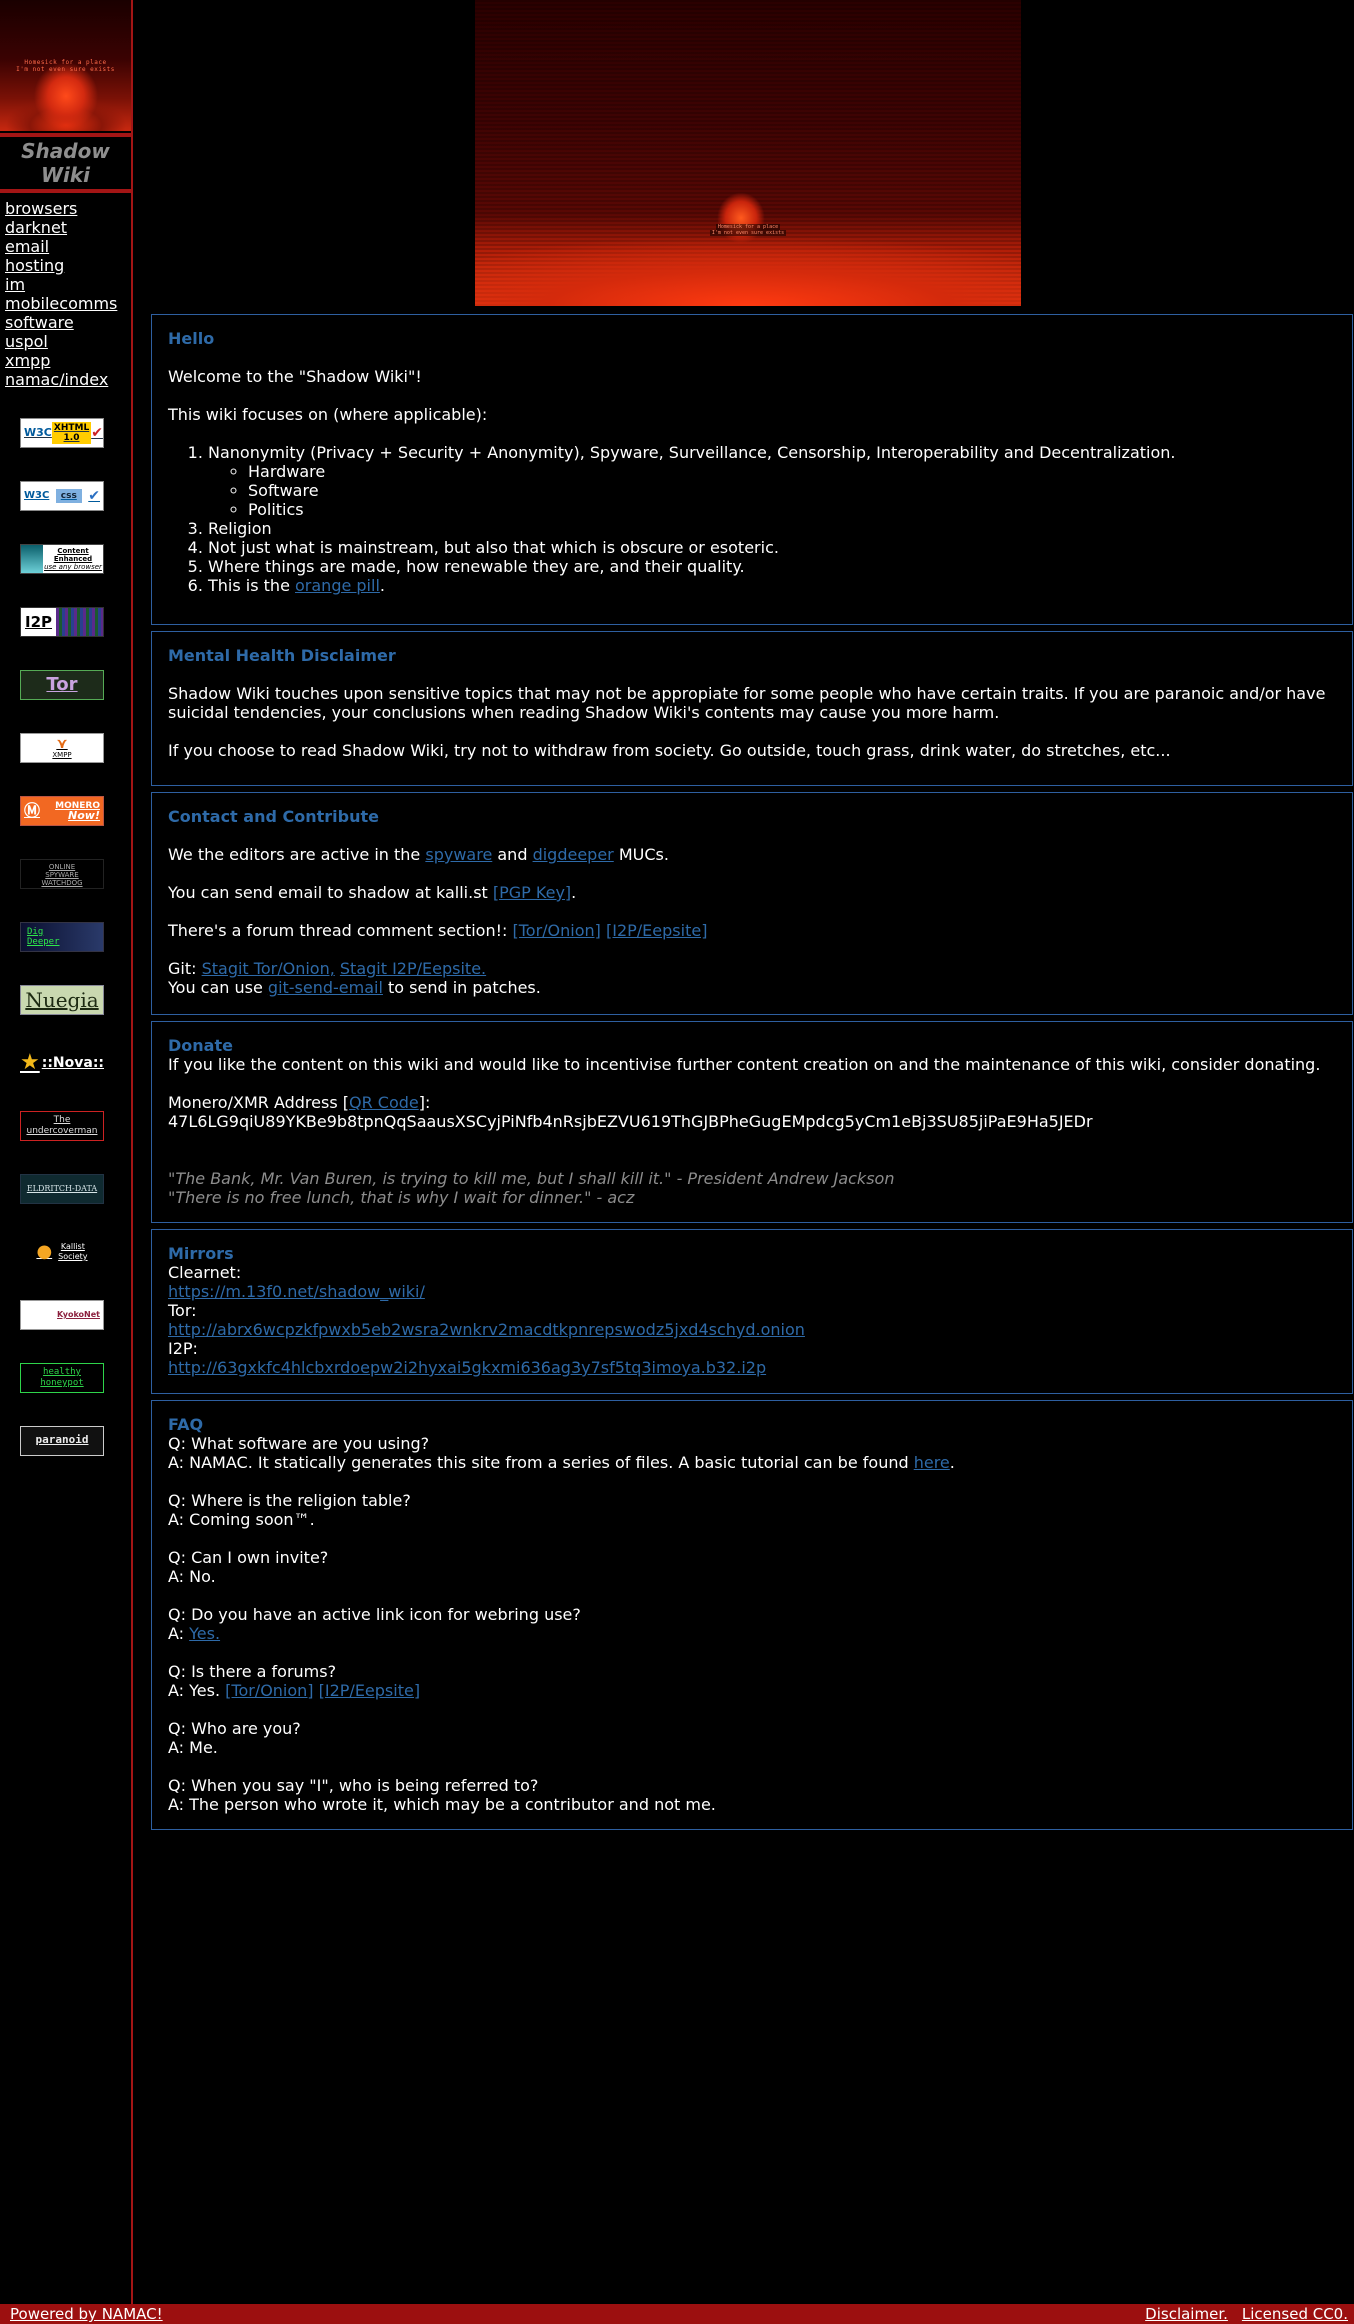 This screenshot has height=2324, width=1354. What do you see at coordinates (328, 414) in the screenshot?
I see `focus-intro: This wiki focuses on (where applicable):` at bounding box center [328, 414].